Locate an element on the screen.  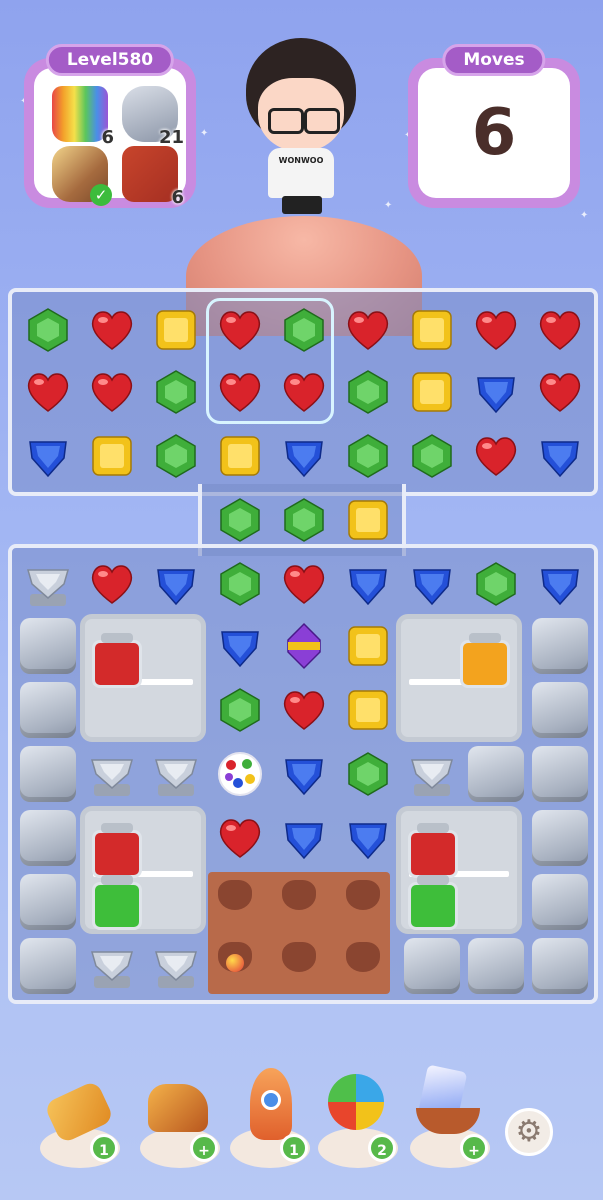
rocket-booster: 1 is located at coordinates (270, 1118).